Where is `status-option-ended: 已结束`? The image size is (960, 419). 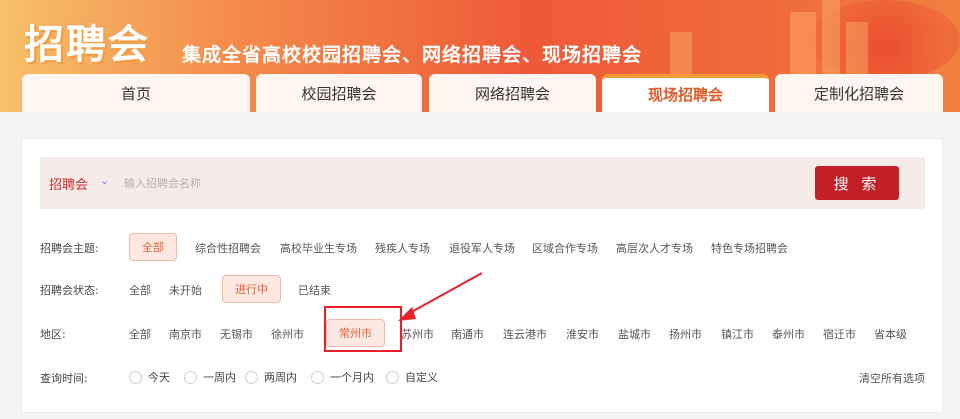
status-option-ended: 已结束 is located at coordinates (314, 290).